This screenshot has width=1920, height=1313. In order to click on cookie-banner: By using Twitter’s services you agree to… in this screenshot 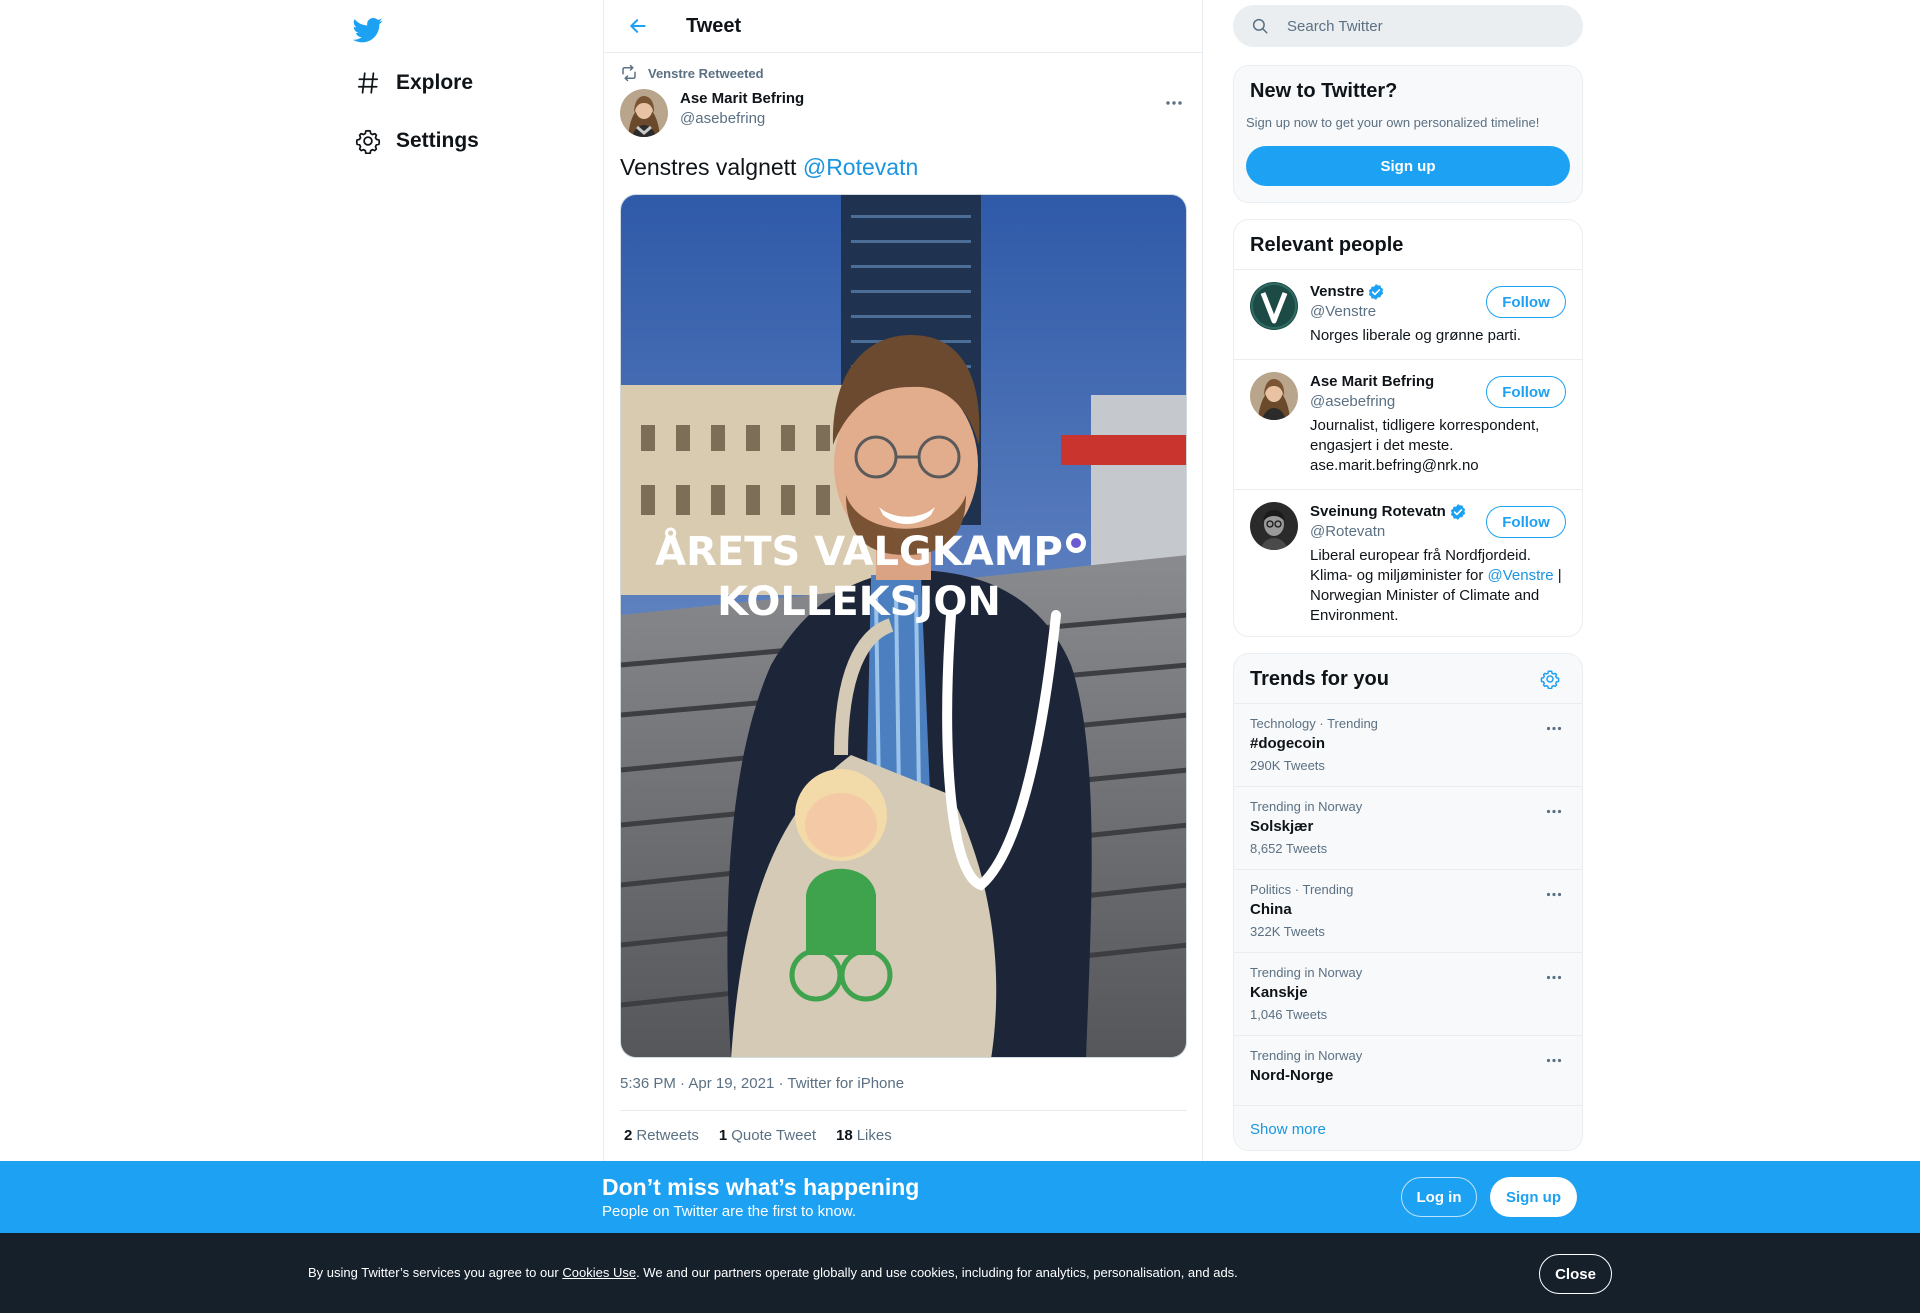, I will do `click(960, 1273)`.